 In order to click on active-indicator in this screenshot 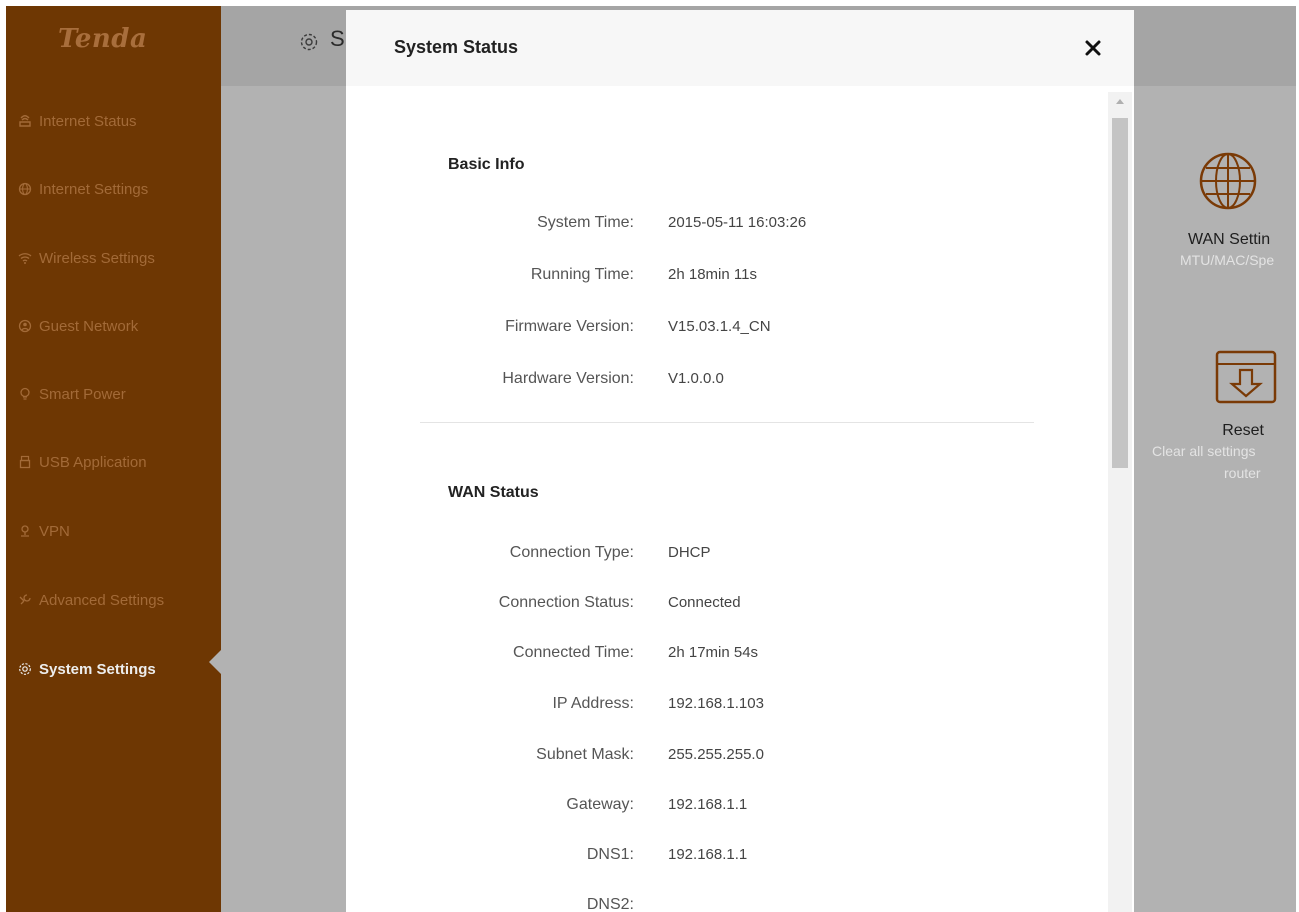, I will do `click(215, 662)`.